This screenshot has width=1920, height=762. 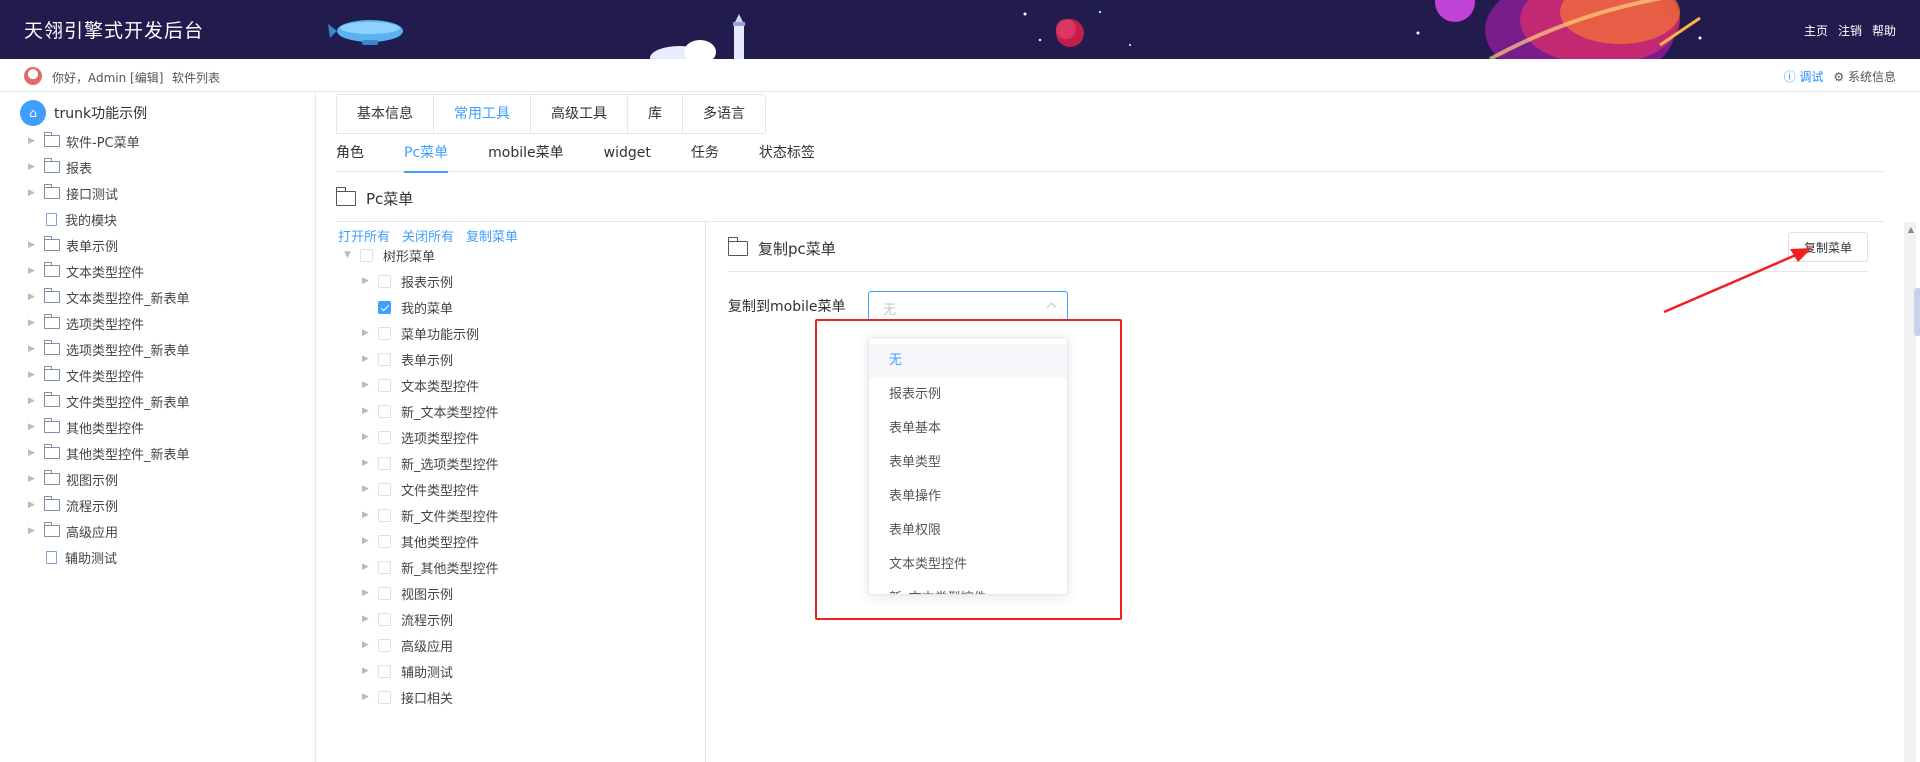 What do you see at coordinates (430, 593) in the screenshot?
I see `menu-tree-item: ▶ 视图示例` at bounding box center [430, 593].